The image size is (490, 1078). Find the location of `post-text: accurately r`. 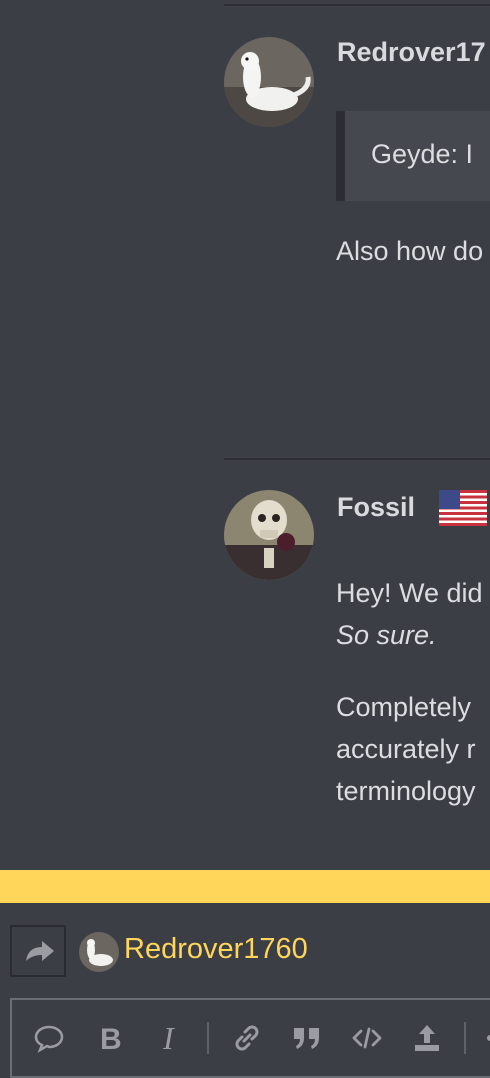

post-text: accurately r is located at coordinates (406, 749).